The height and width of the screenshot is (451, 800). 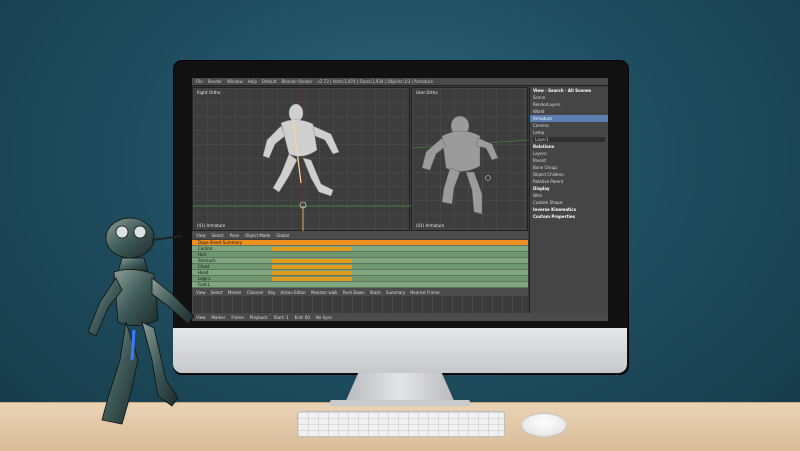 I want to click on robot-figure, so click(x=141, y=321).